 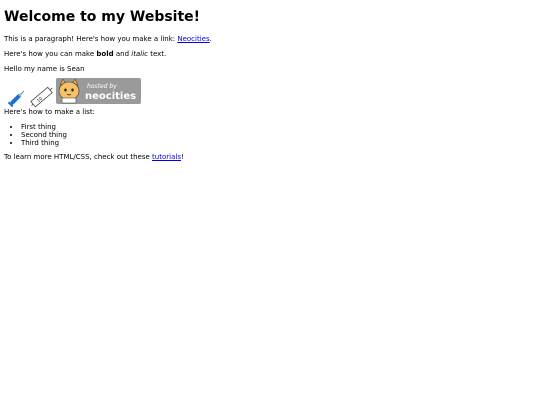 What do you see at coordinates (110, 96) in the screenshot?
I see `neocities-badge-line2: neocities` at bounding box center [110, 96].